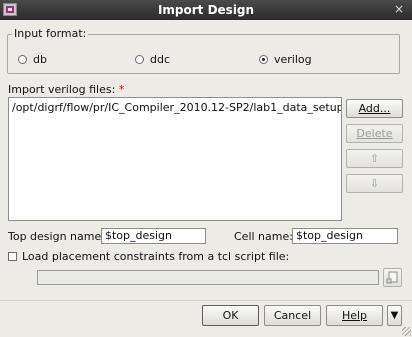 The height and width of the screenshot is (337, 412). I want to click on delete-button-label: Delete, so click(374, 133).